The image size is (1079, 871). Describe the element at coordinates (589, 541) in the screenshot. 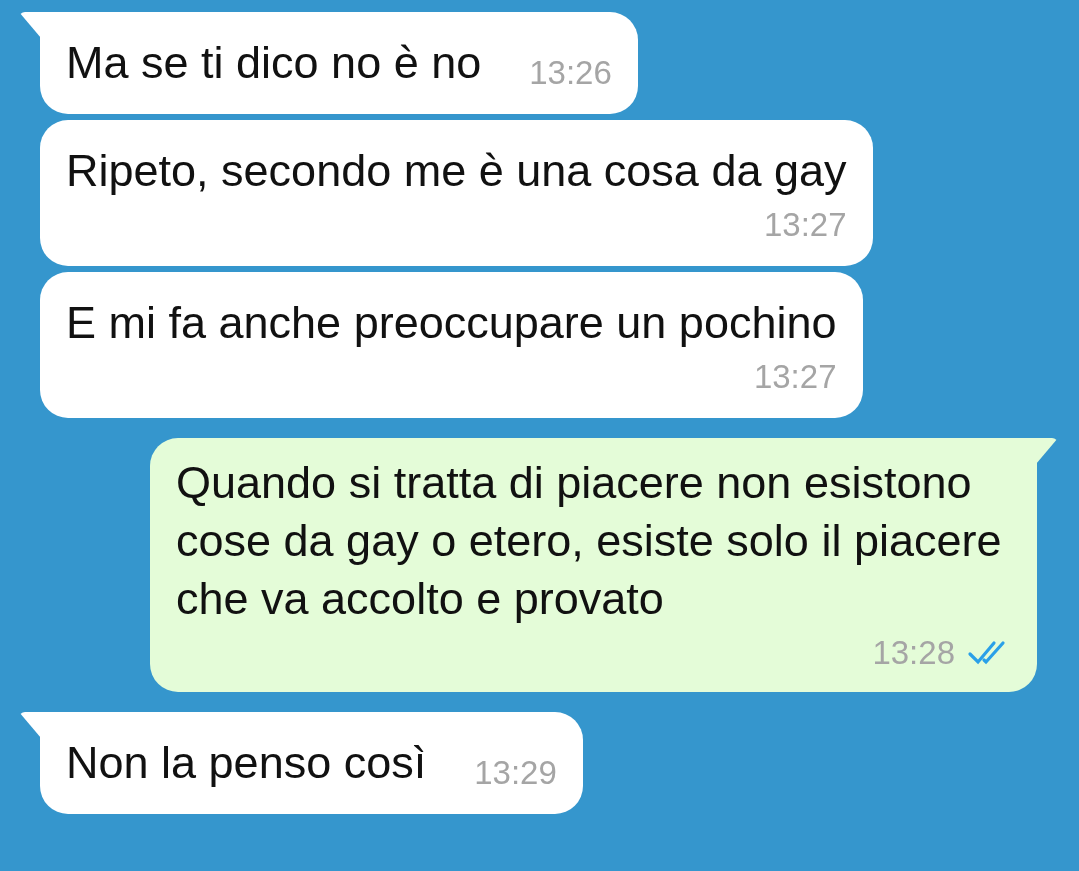

I see `message-text: Quando si tratta di piacere non esistono cose da gay o etero, esiste solo il piacere che va accolto e provato` at that location.